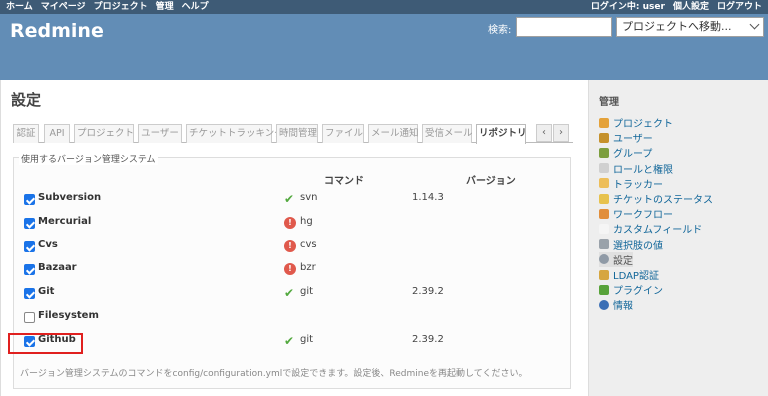 The width and height of the screenshot is (768, 396). I want to click on sidebar-item: プラグイン, so click(631, 289).